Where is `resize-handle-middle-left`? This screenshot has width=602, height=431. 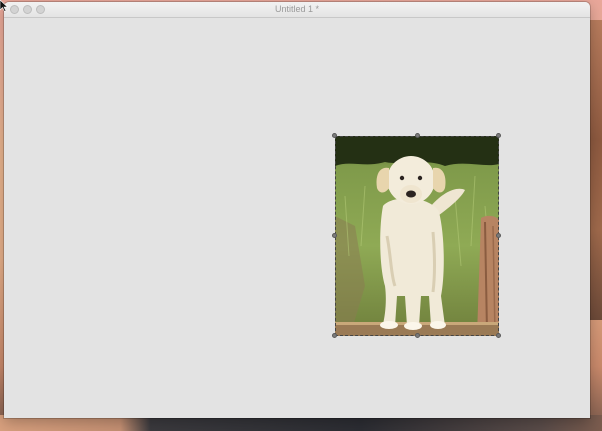 resize-handle-middle-left is located at coordinates (334, 235).